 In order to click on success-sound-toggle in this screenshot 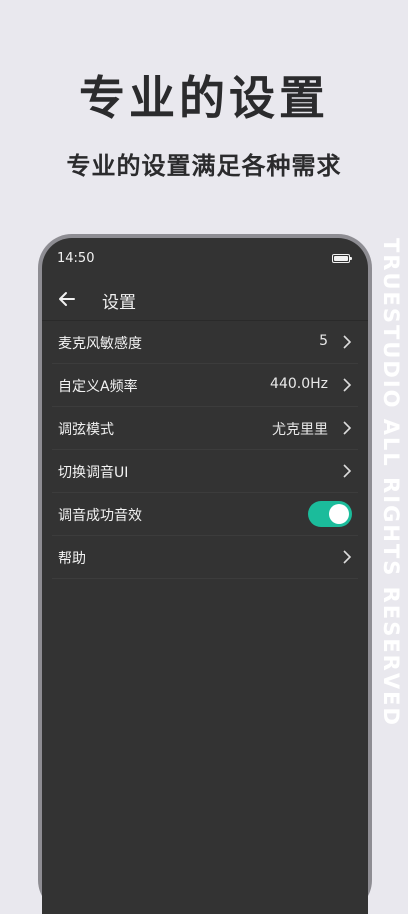, I will do `click(330, 514)`.